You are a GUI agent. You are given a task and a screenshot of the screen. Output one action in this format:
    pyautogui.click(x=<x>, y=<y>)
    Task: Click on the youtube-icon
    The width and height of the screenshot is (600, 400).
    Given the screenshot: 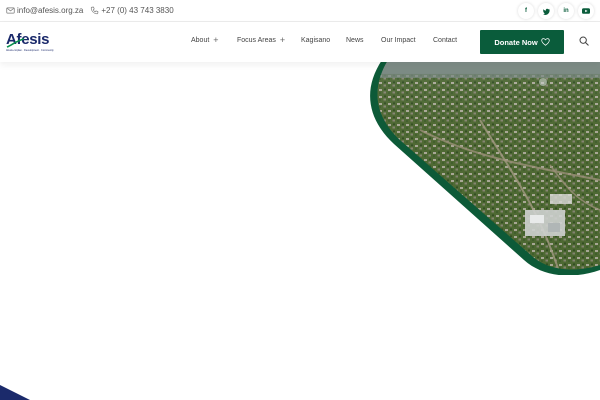 What is the action you would take?
    pyautogui.click(x=586, y=11)
    